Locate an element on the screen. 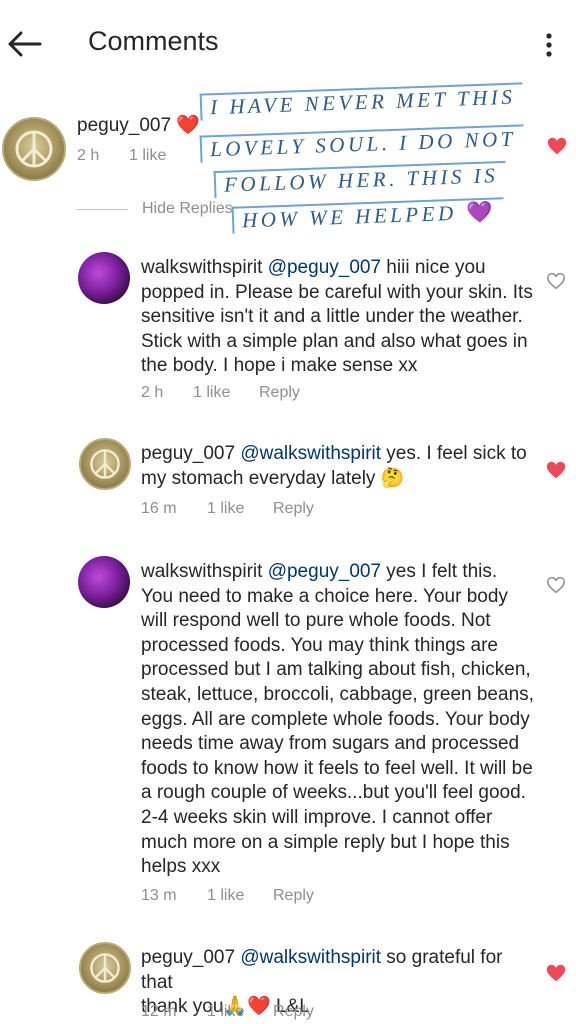  hide-replies-toggle: Hide Replies is located at coordinates (154, 209).